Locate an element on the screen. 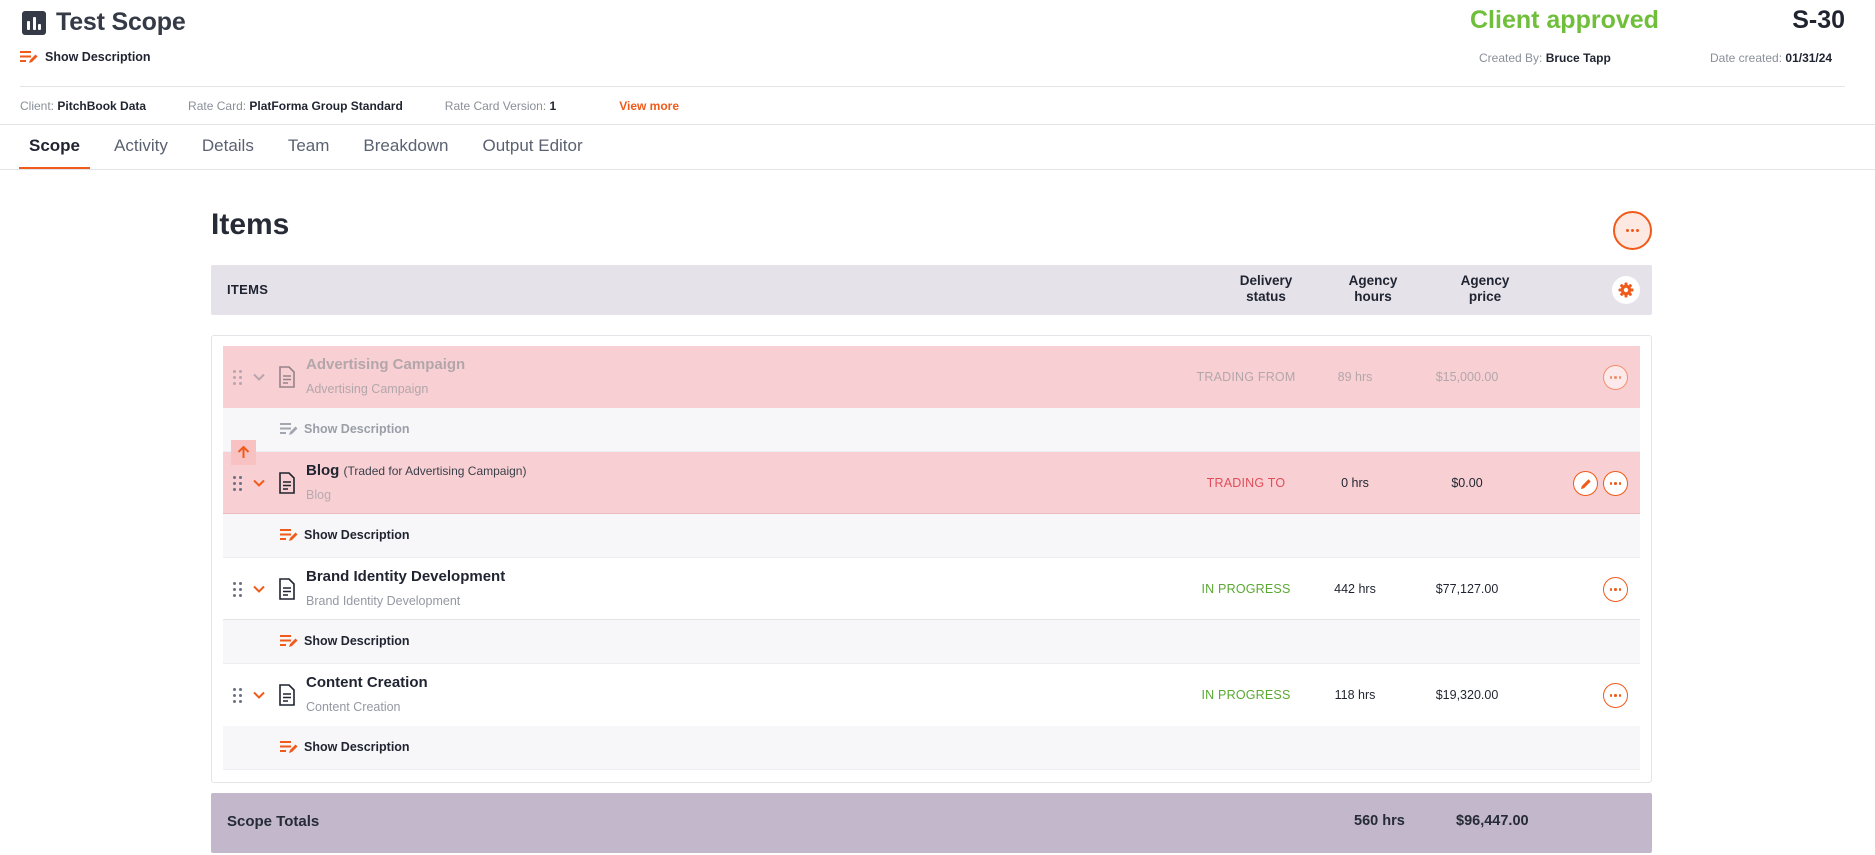  table-settings-button is located at coordinates (1626, 290).